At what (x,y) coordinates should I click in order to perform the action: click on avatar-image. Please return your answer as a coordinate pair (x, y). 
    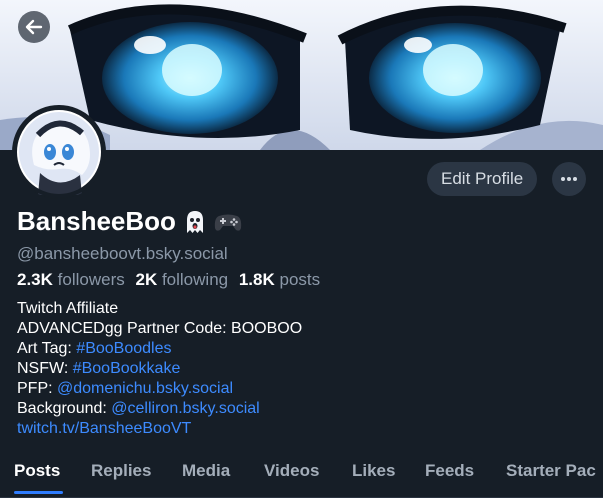
    Looking at the image, I should click on (59, 152).